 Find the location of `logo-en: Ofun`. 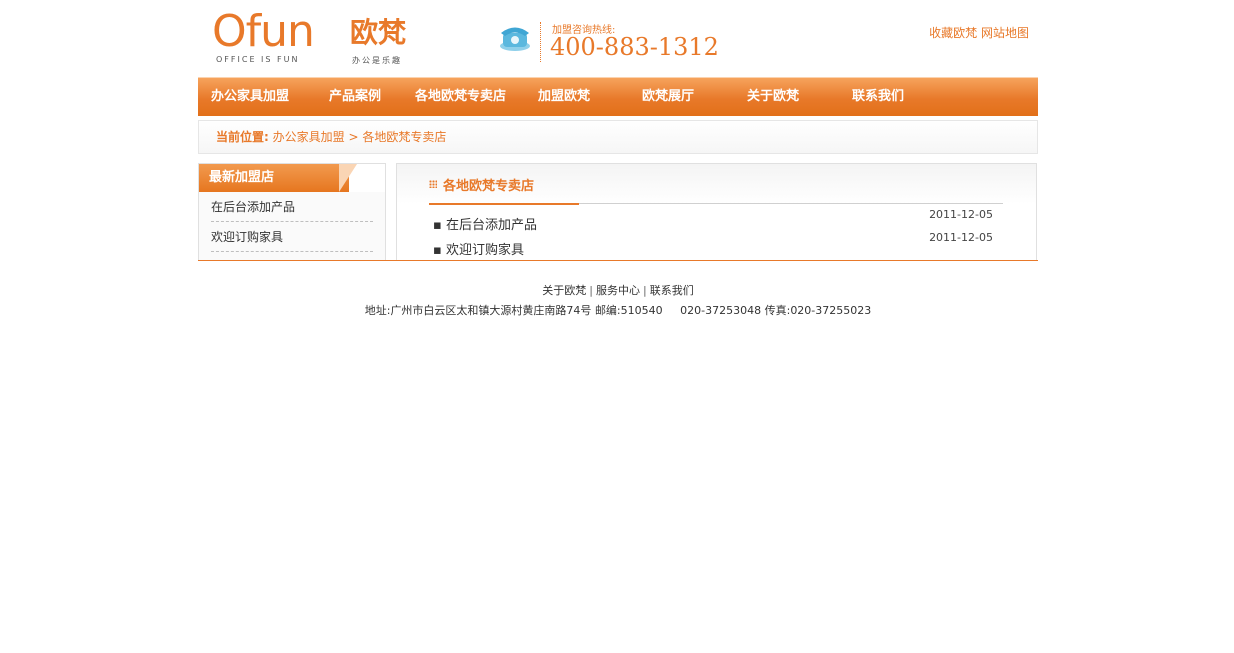

logo-en: Ofun is located at coordinates (263, 31).